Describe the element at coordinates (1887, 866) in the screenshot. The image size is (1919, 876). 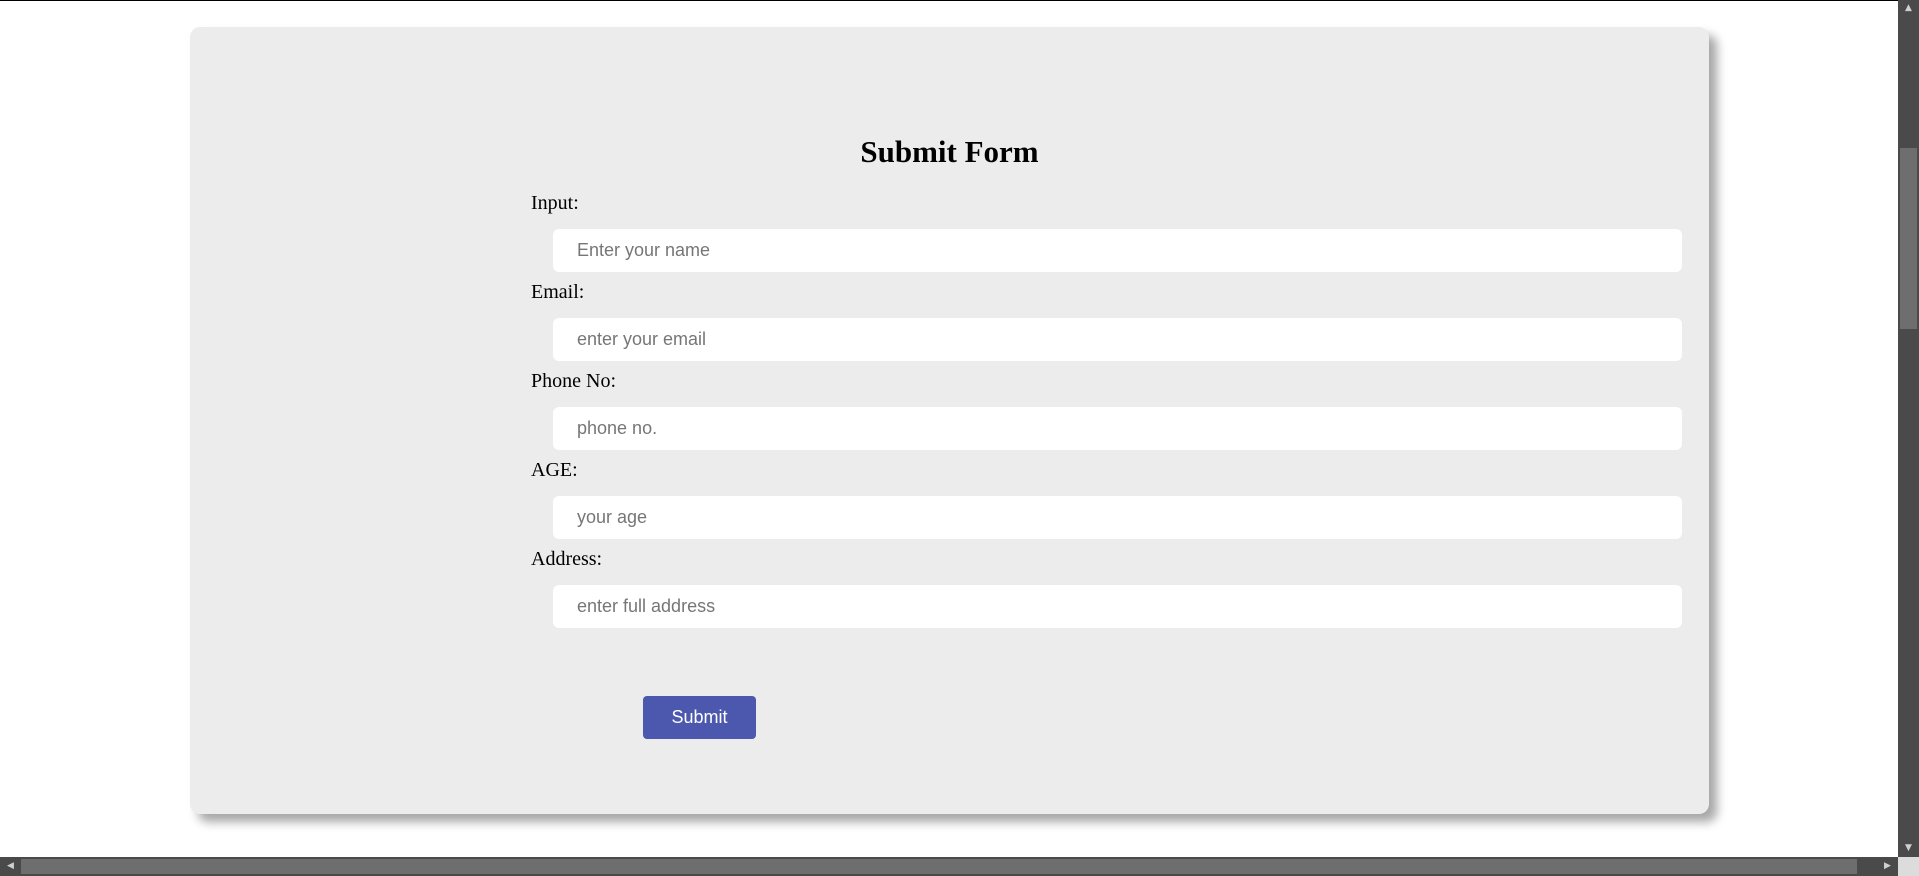
I see `arrow-right-icon: ▶` at that location.